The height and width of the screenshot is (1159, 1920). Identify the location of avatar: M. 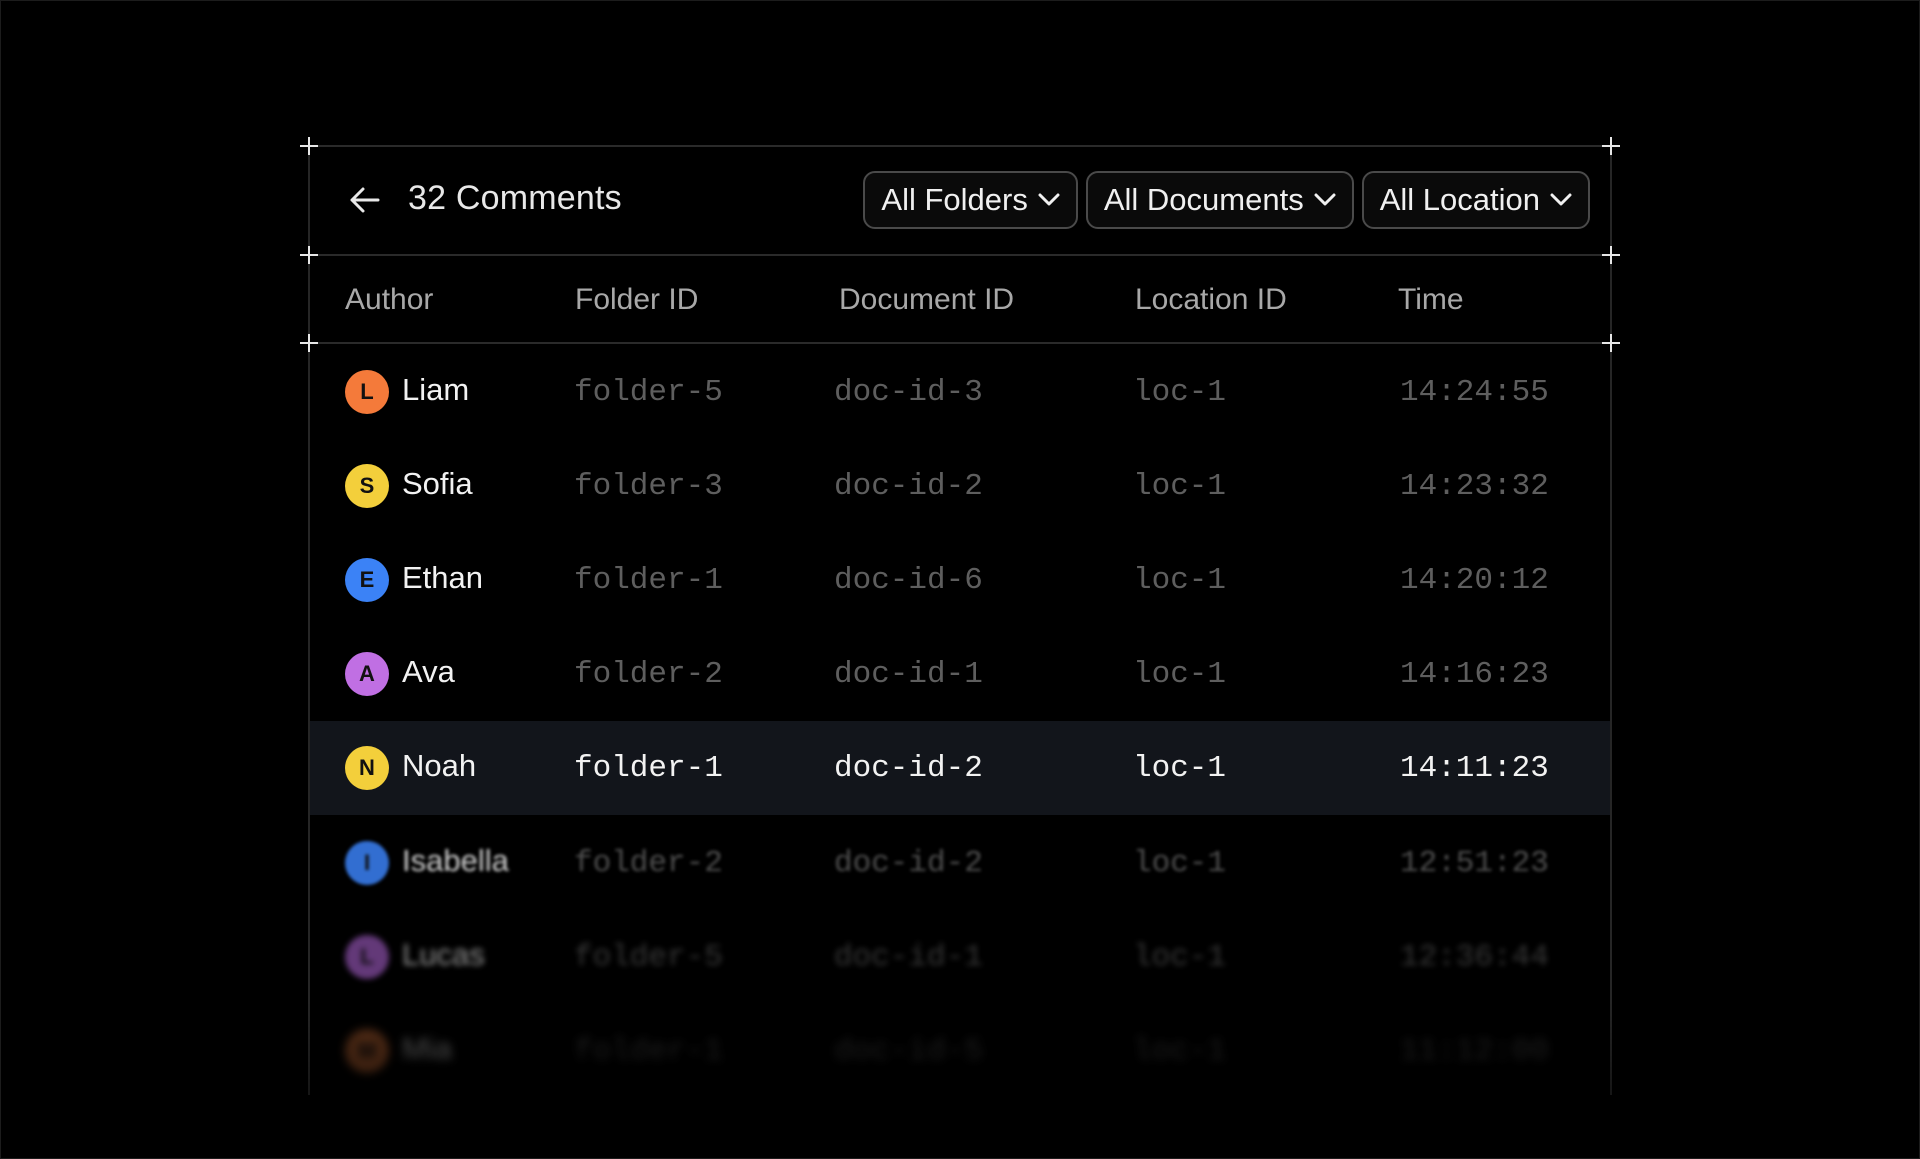
(367, 1051).